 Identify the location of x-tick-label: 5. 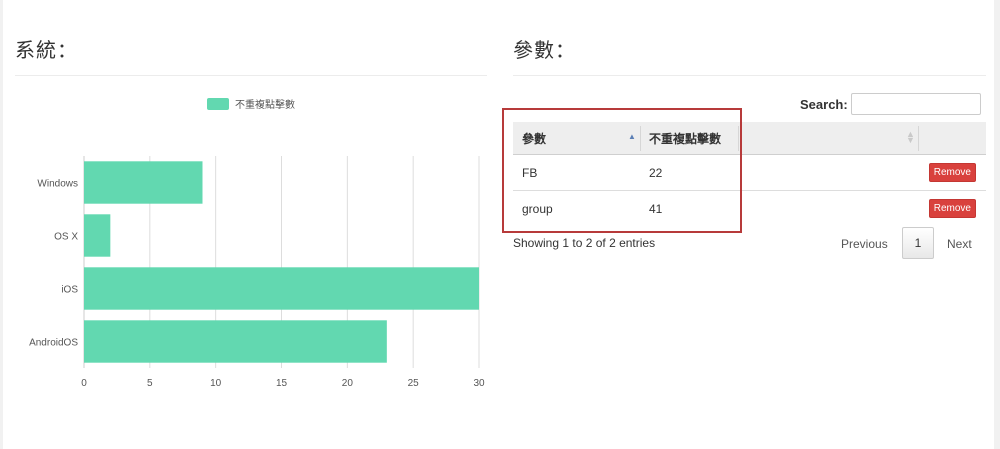
(150, 383).